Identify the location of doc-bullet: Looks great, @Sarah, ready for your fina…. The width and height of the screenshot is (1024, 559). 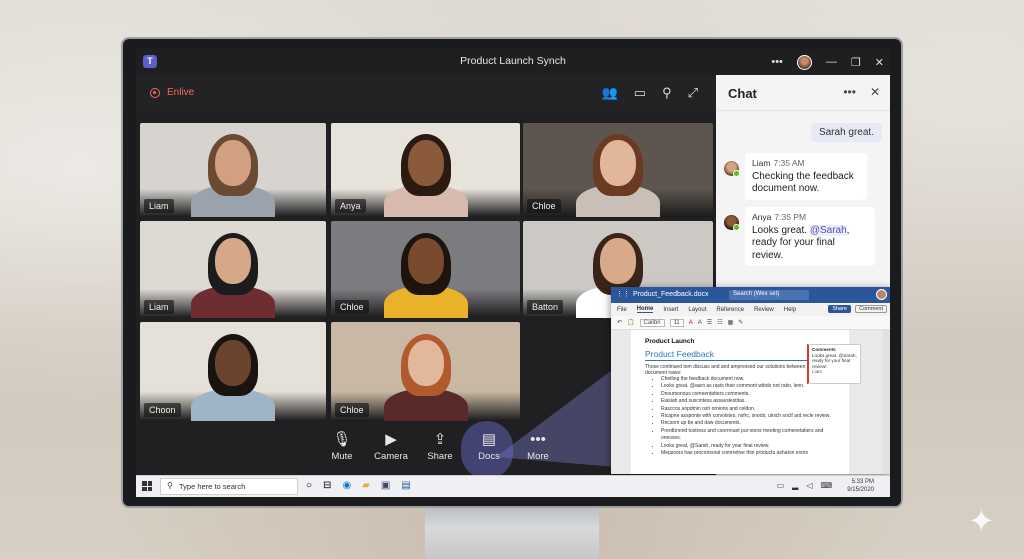
(748, 446).